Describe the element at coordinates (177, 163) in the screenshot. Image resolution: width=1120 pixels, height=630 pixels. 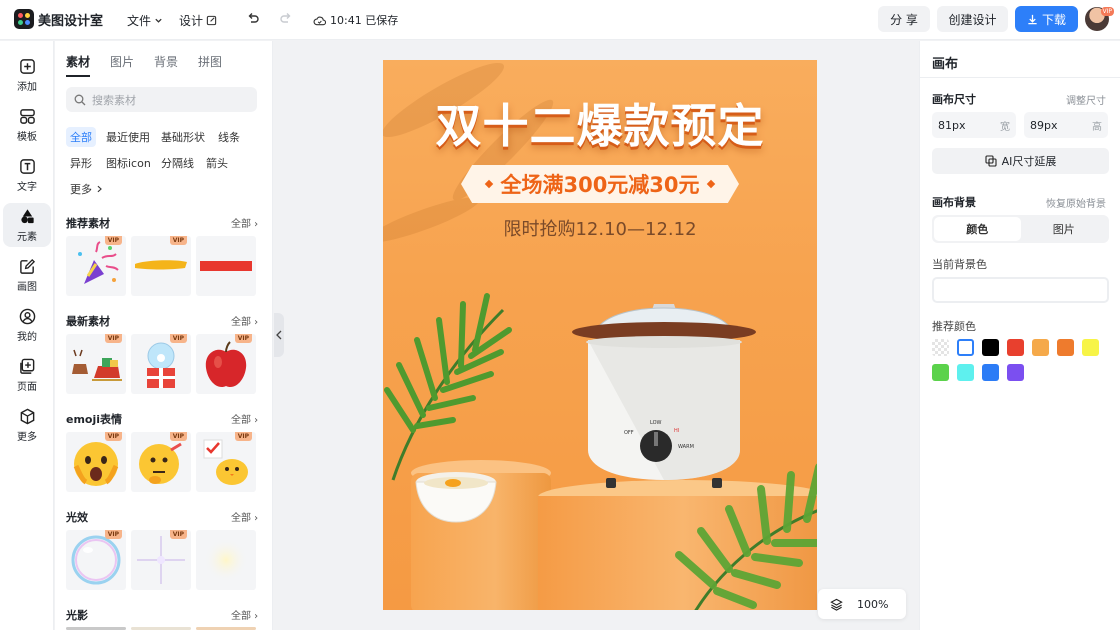
I see `chip-dividers: 分隔线` at that location.